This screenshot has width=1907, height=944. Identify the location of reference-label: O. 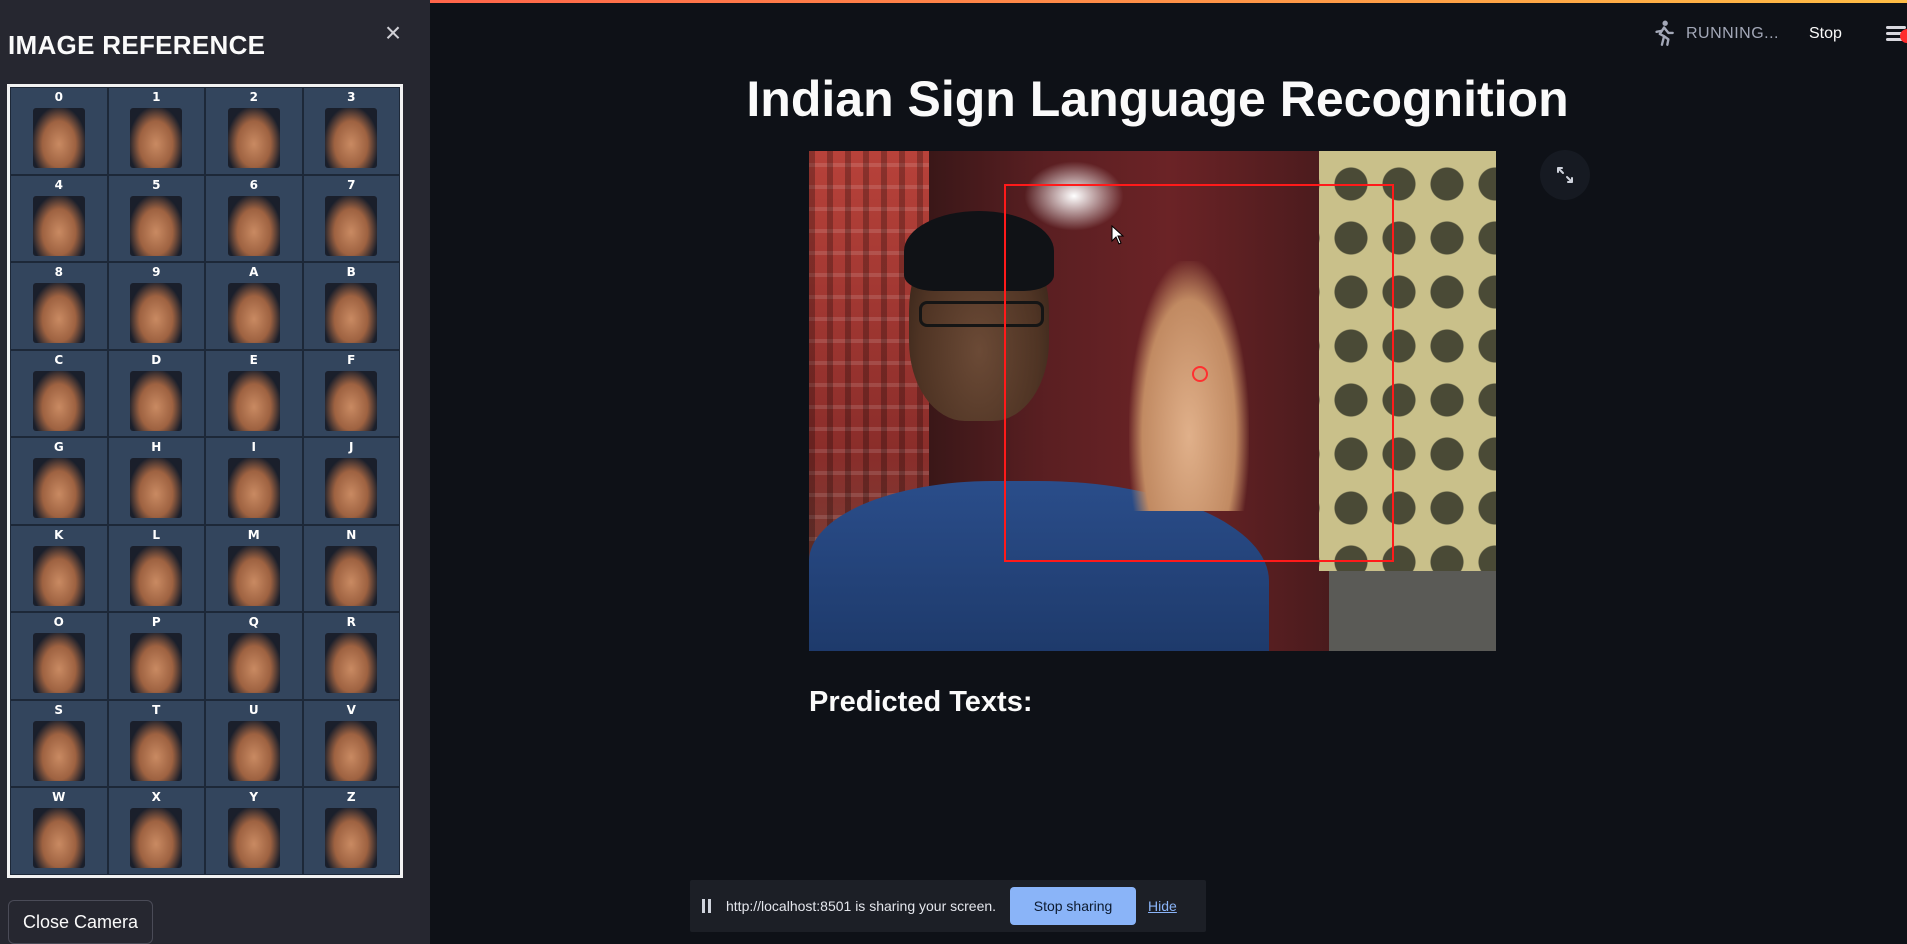
(58, 622).